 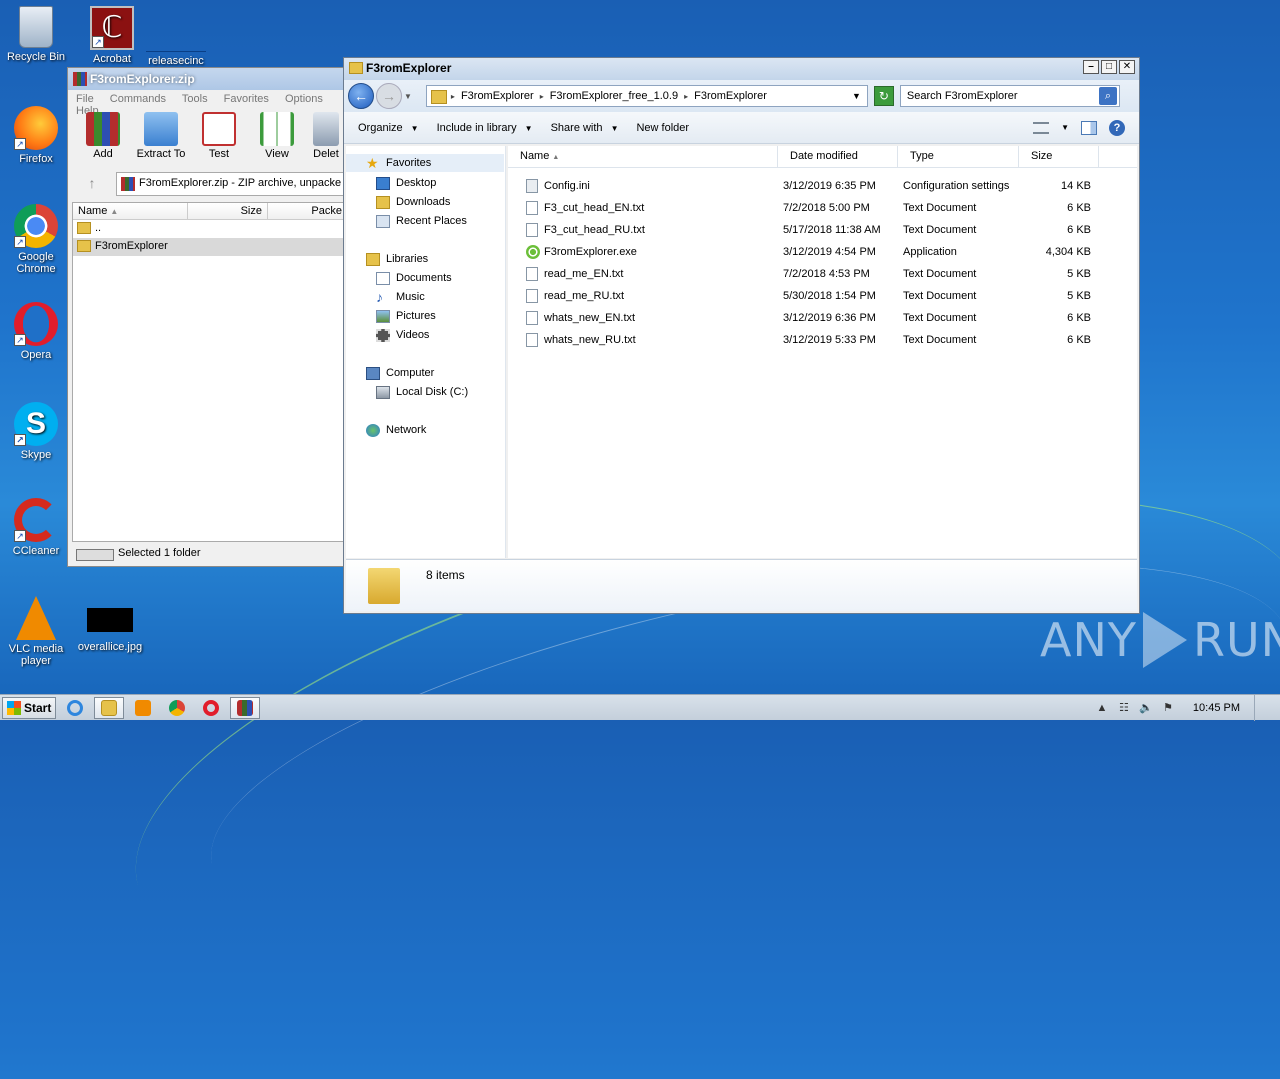 What do you see at coordinates (138, 99) in the screenshot?
I see `menu-commands: Commands` at bounding box center [138, 99].